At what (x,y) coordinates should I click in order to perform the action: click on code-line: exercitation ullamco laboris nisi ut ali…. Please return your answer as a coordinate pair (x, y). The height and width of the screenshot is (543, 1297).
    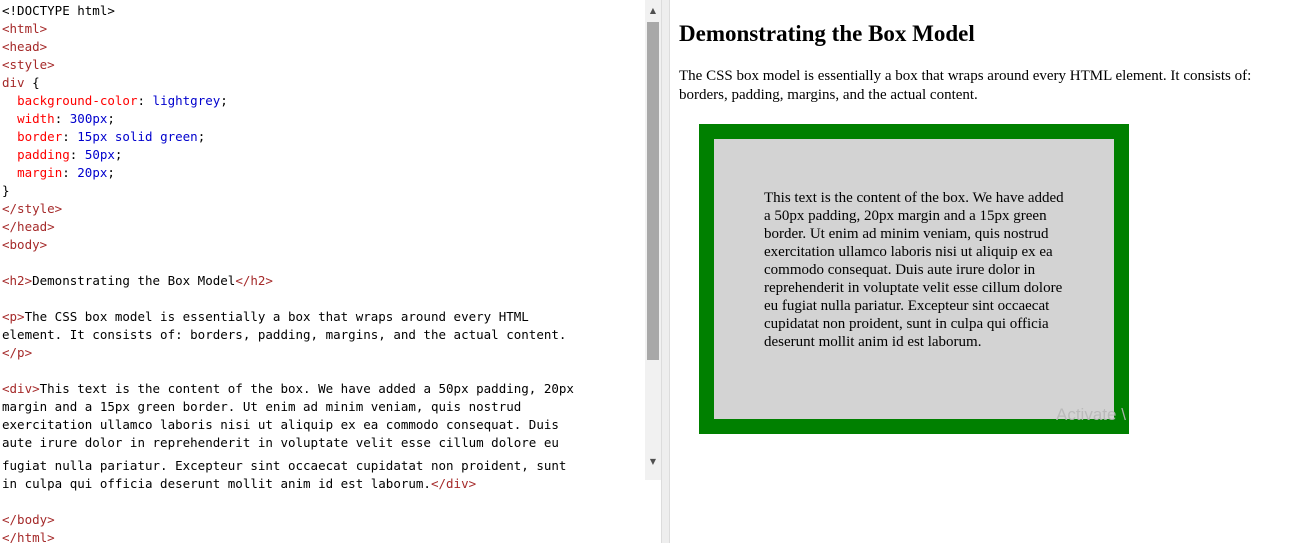
    Looking at the image, I should click on (288, 425).